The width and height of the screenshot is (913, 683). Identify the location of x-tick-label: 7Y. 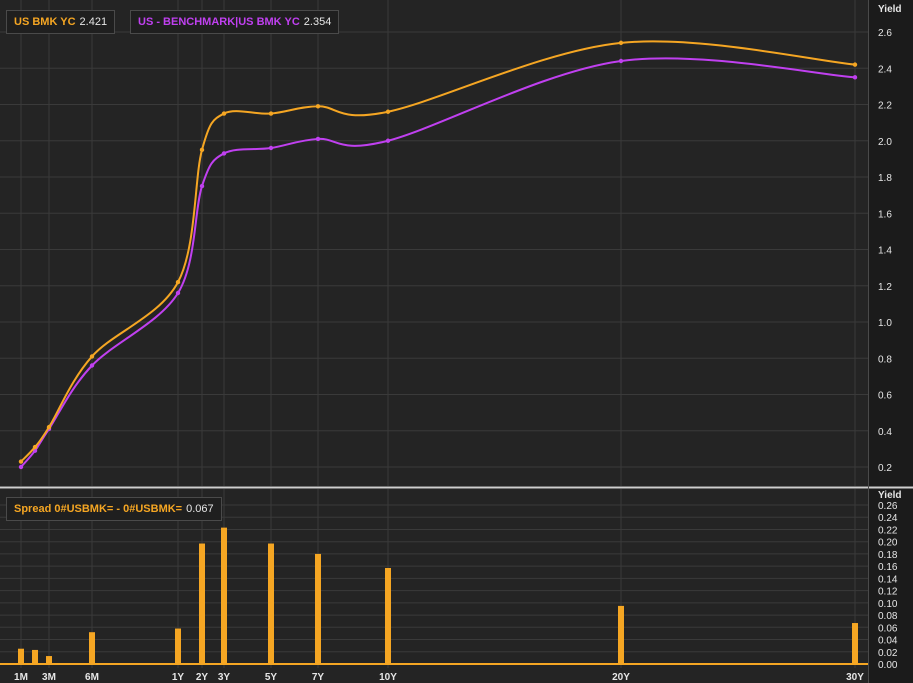
(318, 677).